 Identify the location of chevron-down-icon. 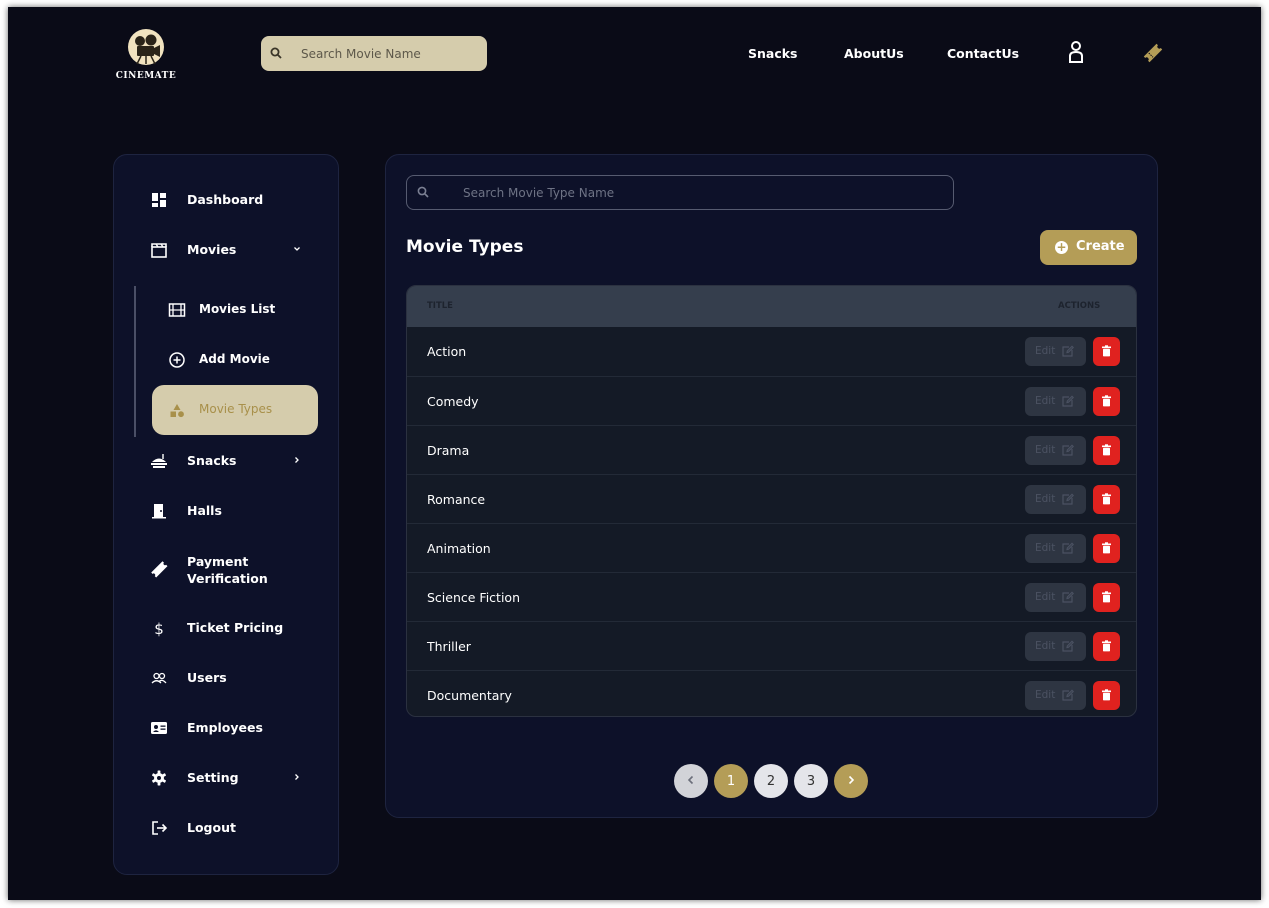
(297, 249).